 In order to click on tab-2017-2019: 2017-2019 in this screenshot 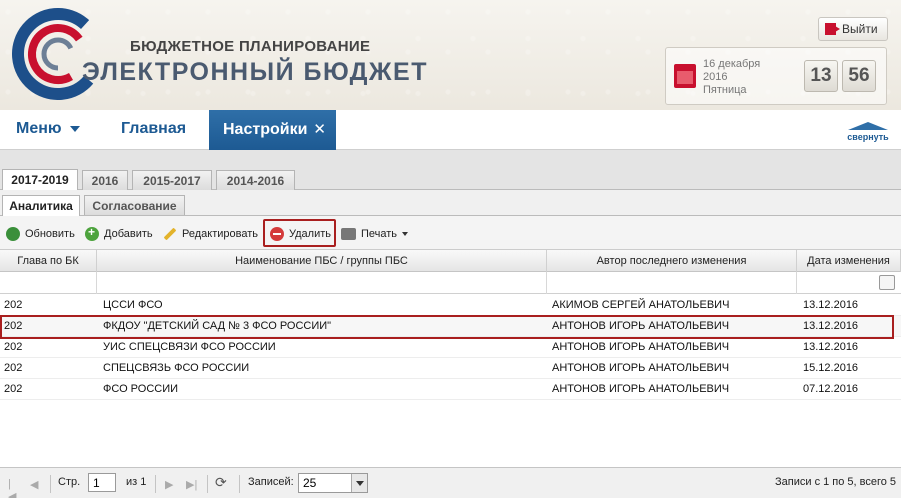, I will do `click(40, 179)`.